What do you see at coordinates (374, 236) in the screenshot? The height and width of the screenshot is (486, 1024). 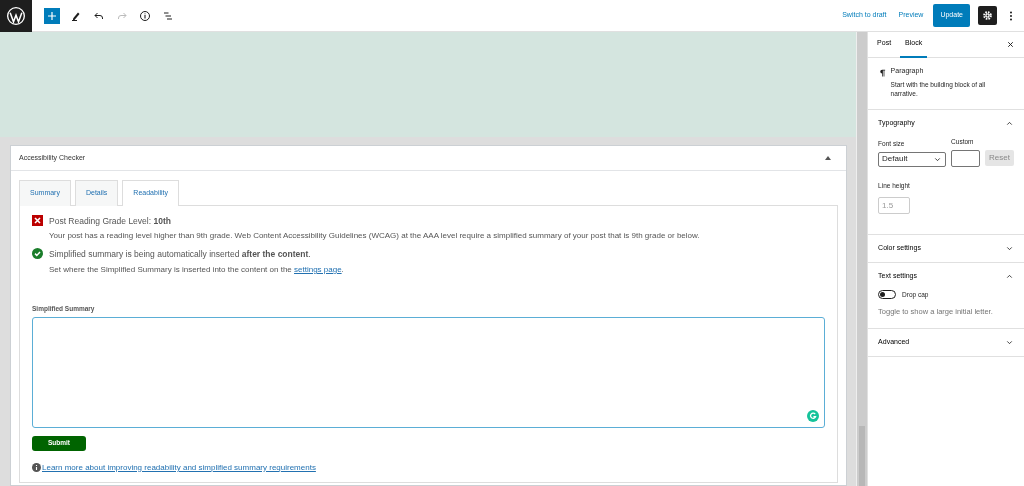 I see `check-description: Your post has a reading level higher than 9th grade. Web Content Accessibility Guidelines (WCAG) at the AAA level require a simplified summary of your post that is 9th grade or below.` at bounding box center [374, 236].